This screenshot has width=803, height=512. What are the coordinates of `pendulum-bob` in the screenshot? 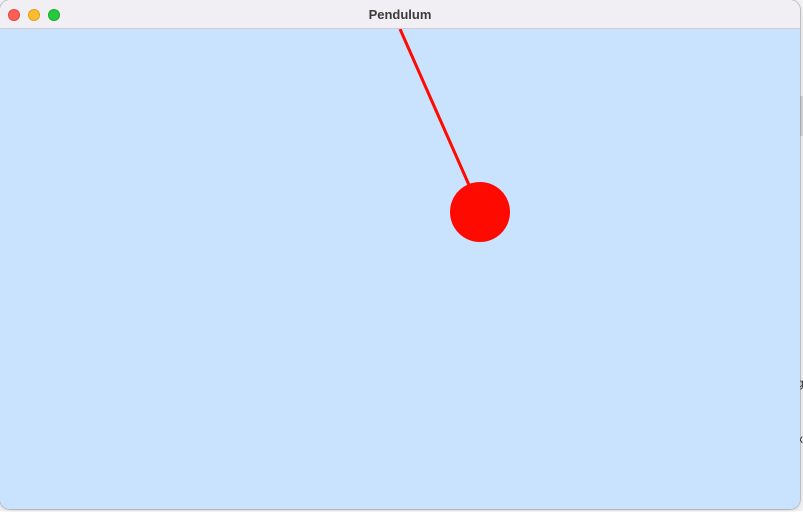 It's located at (480, 212).